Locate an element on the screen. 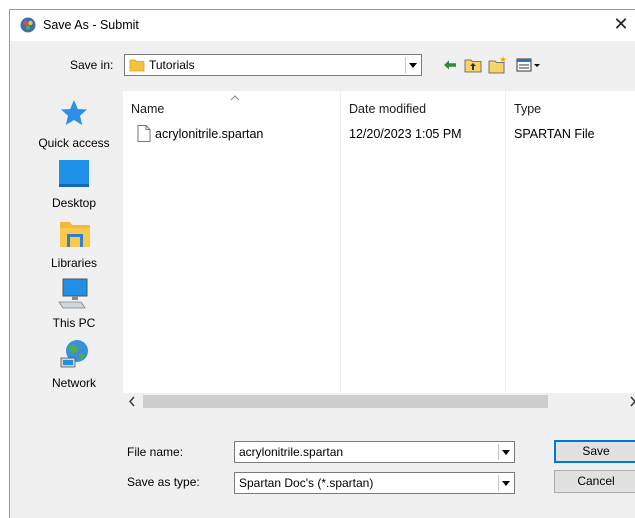 The width and height of the screenshot is (635, 518). file-name: acrylonitrile.spartan is located at coordinates (209, 134).